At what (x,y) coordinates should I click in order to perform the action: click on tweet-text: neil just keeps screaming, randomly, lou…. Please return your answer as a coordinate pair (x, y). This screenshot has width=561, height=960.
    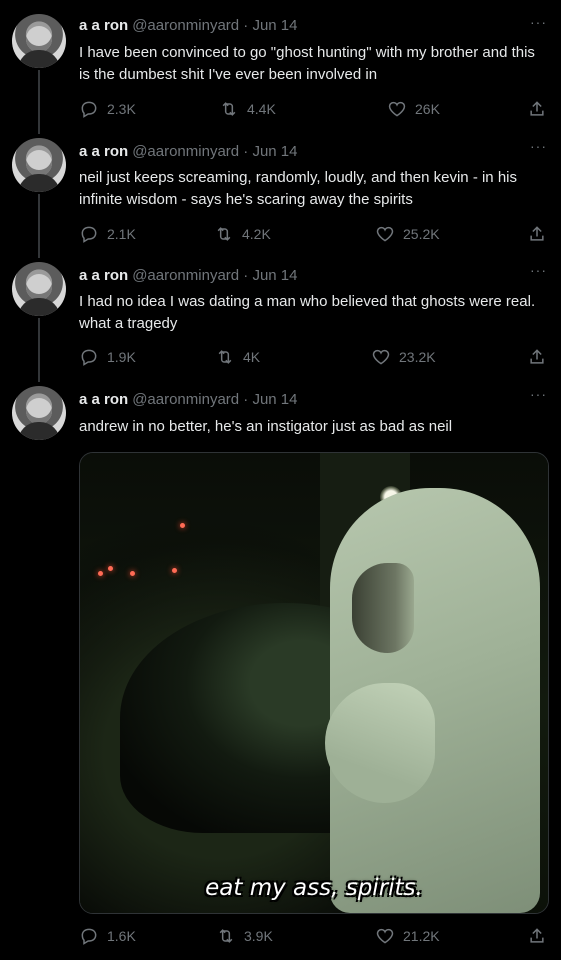
    Looking at the image, I should click on (298, 188).